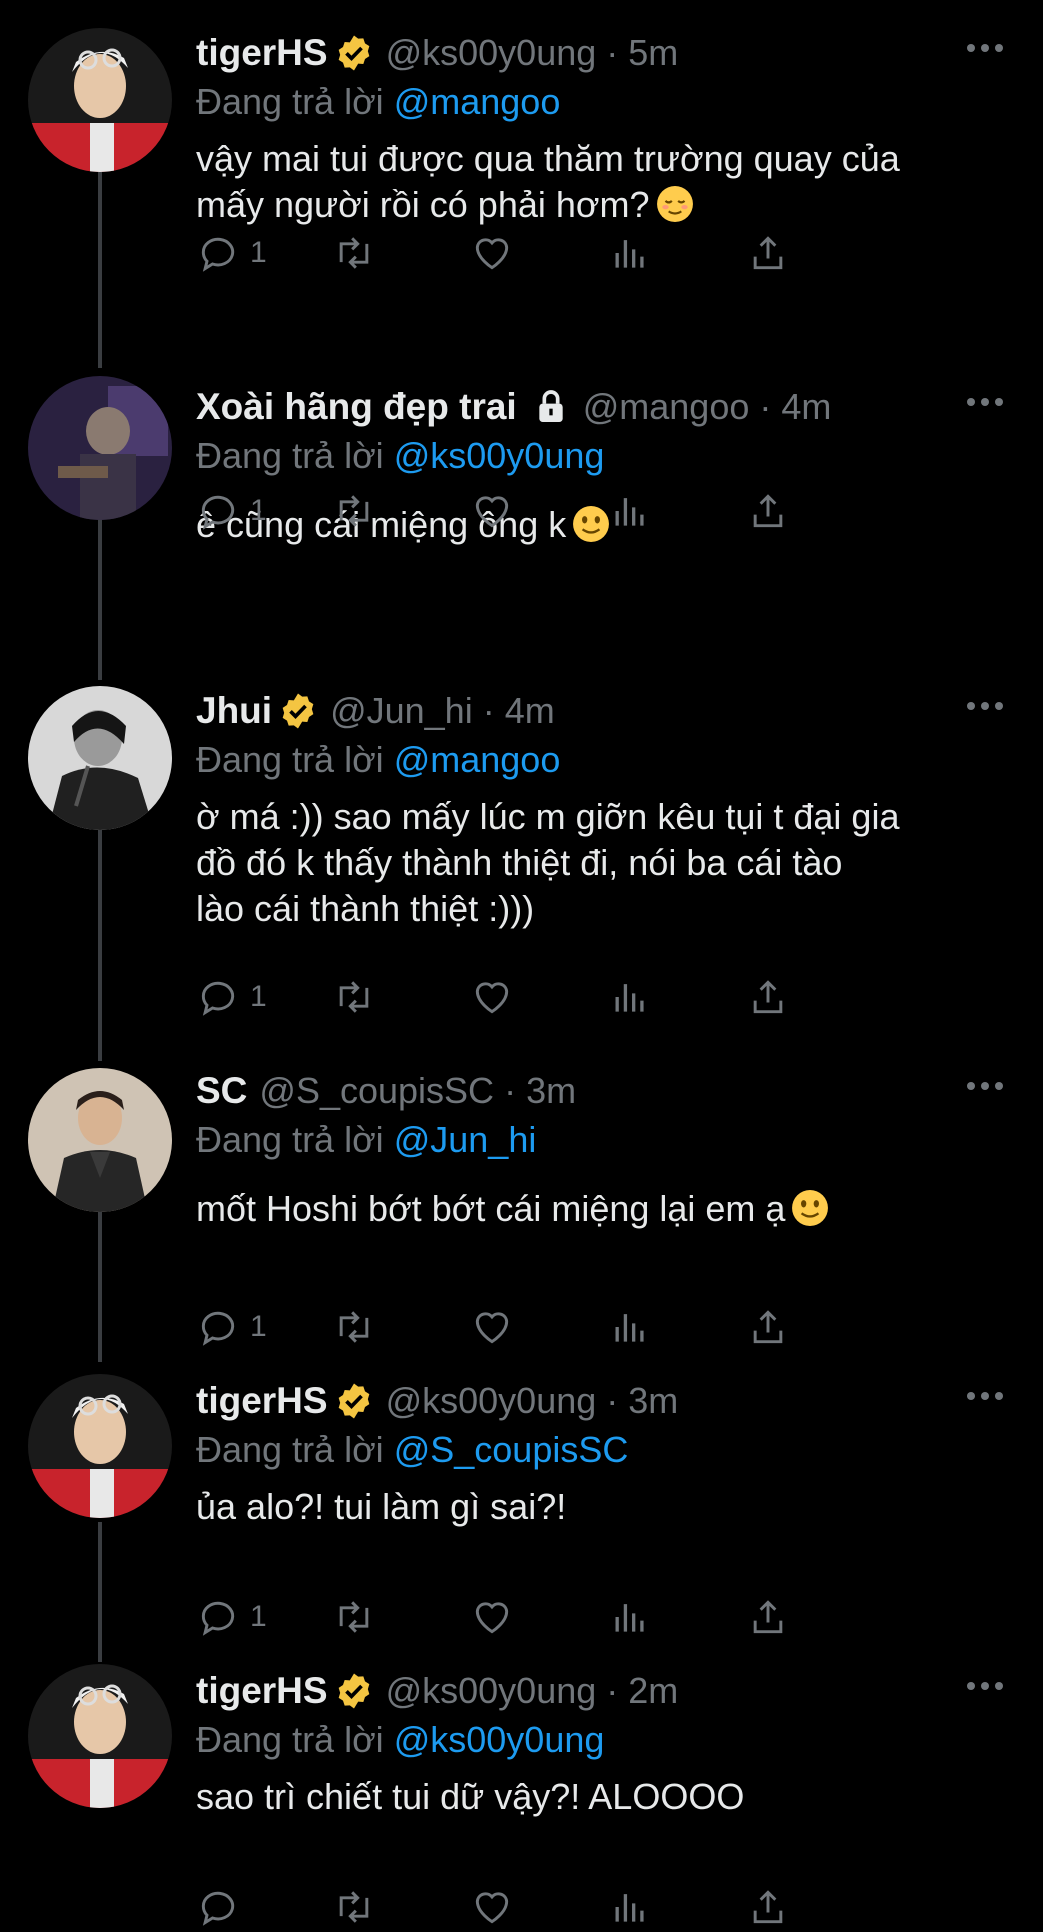 The height and width of the screenshot is (1932, 1043). What do you see at coordinates (604, 1209) in the screenshot?
I see `tweet-text-line: mốt Hoshi bớt bớt cái miệng lại em ạ` at bounding box center [604, 1209].